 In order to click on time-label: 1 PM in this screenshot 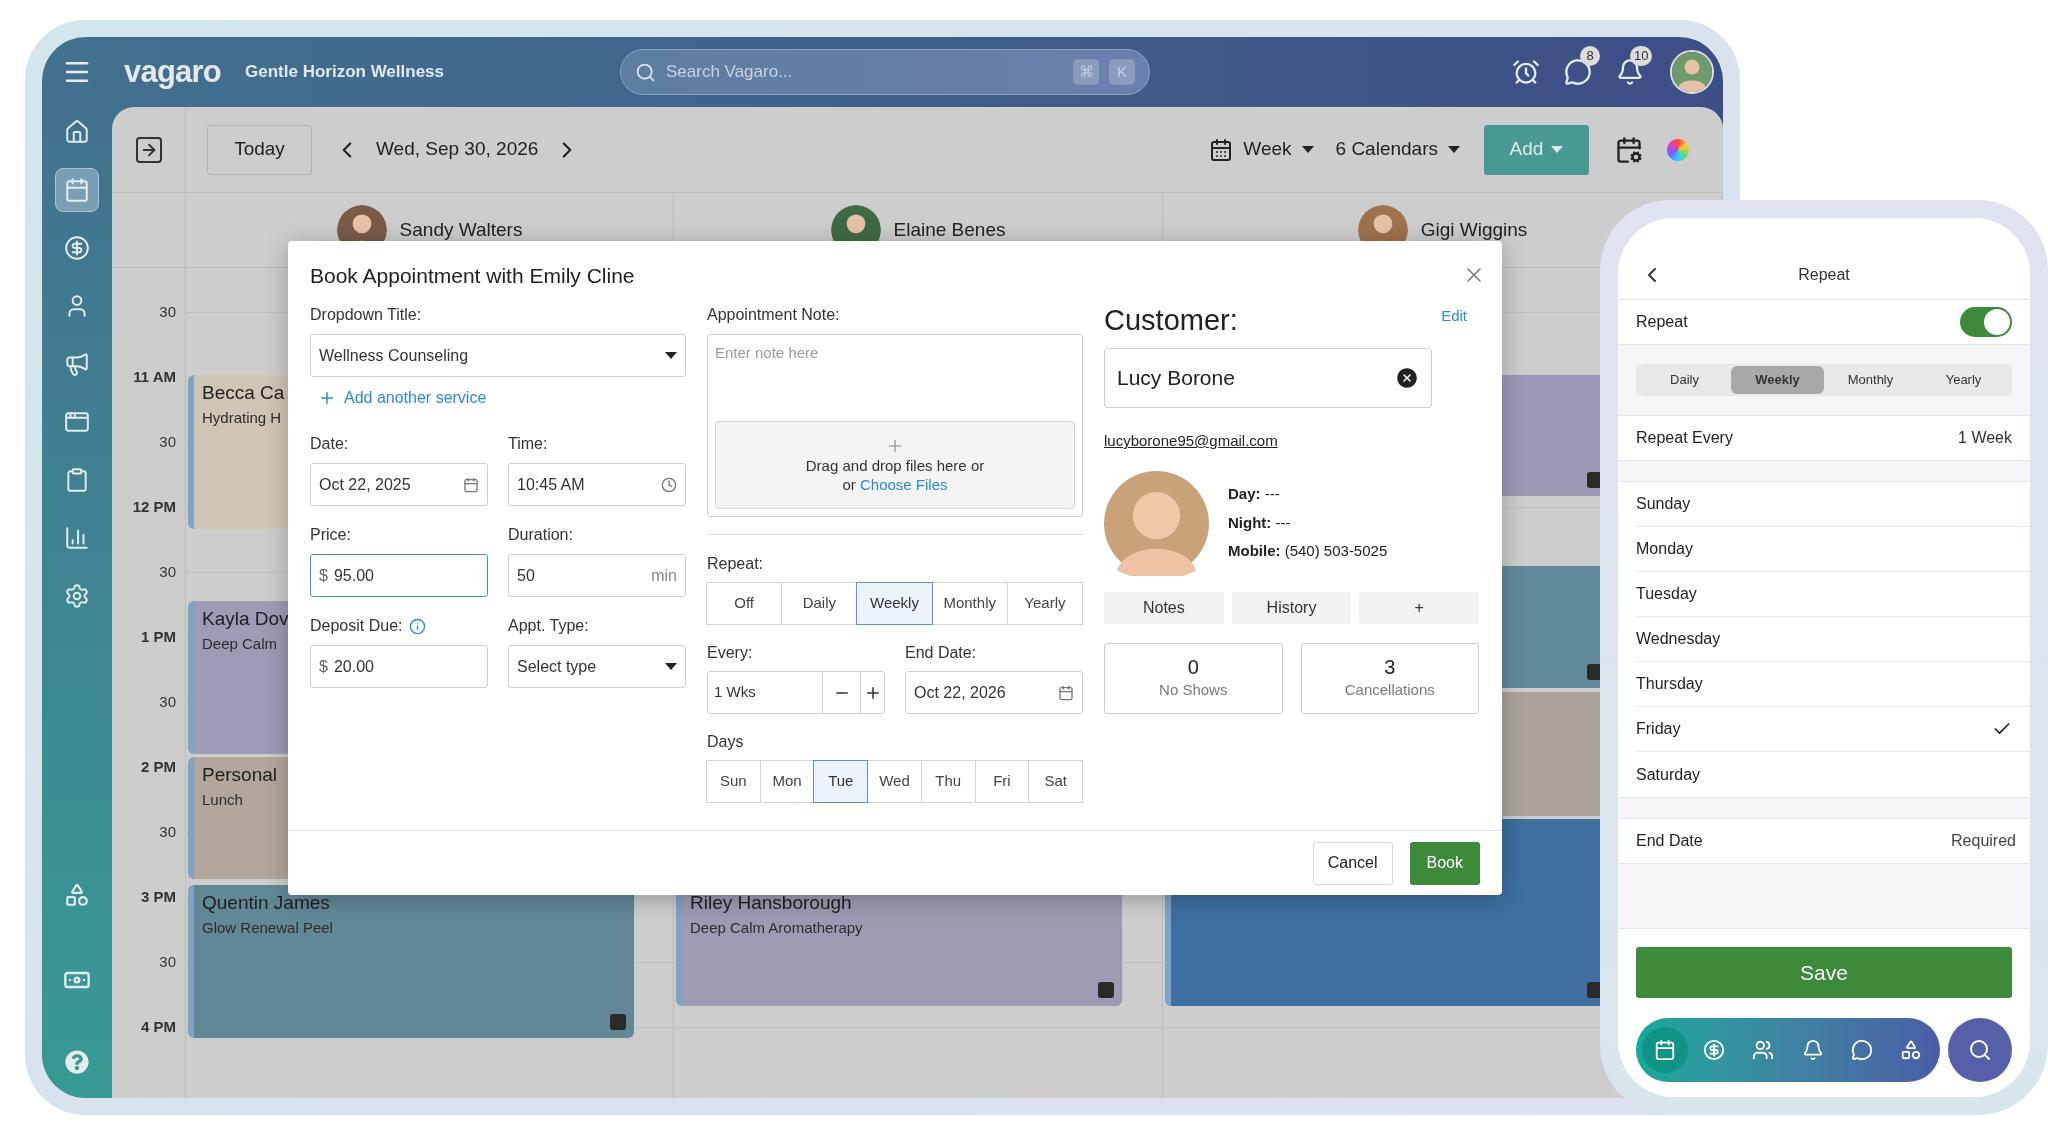, I will do `click(158, 637)`.